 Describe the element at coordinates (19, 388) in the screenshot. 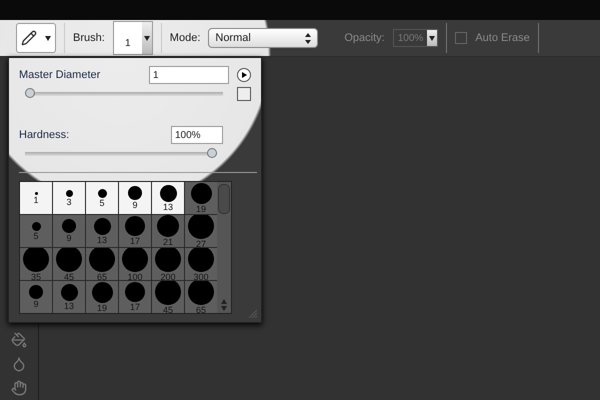

I see `hand-icon` at that location.